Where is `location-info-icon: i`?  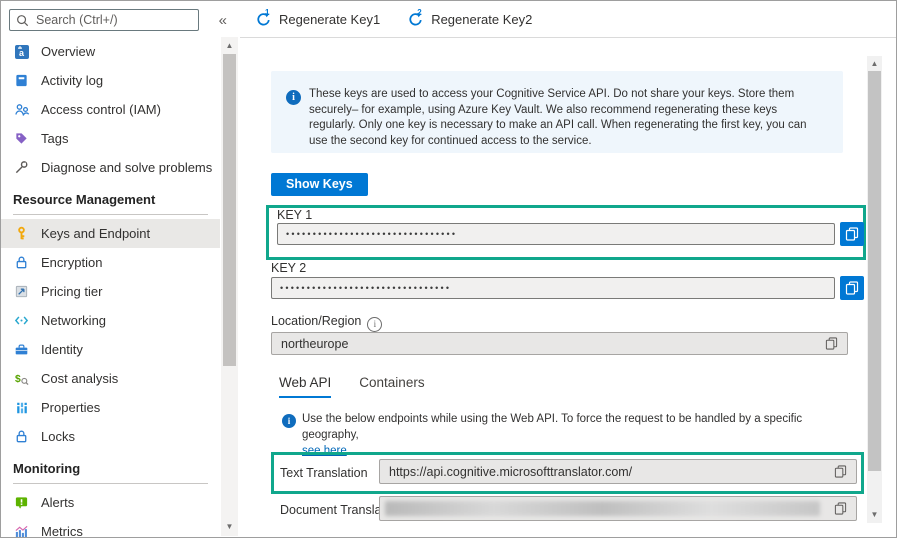 location-info-icon: i is located at coordinates (375, 324).